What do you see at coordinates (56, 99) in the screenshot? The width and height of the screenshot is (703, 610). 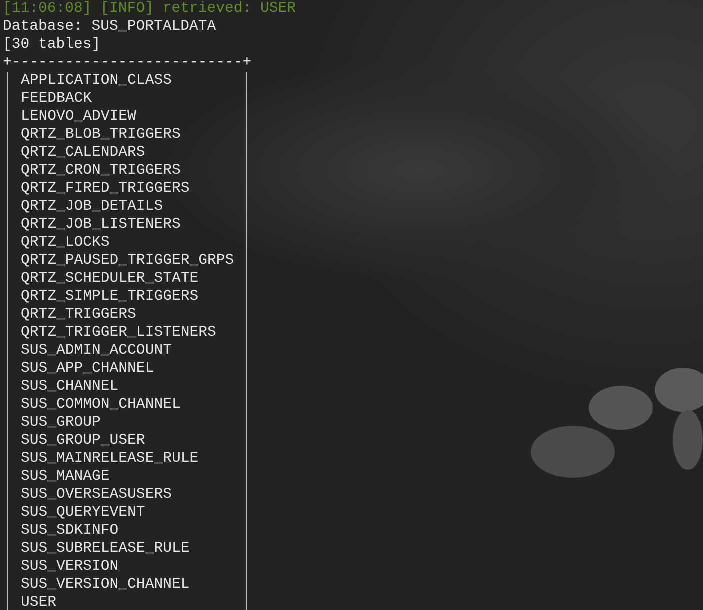 I see `table-name: FEEDBACK` at bounding box center [56, 99].